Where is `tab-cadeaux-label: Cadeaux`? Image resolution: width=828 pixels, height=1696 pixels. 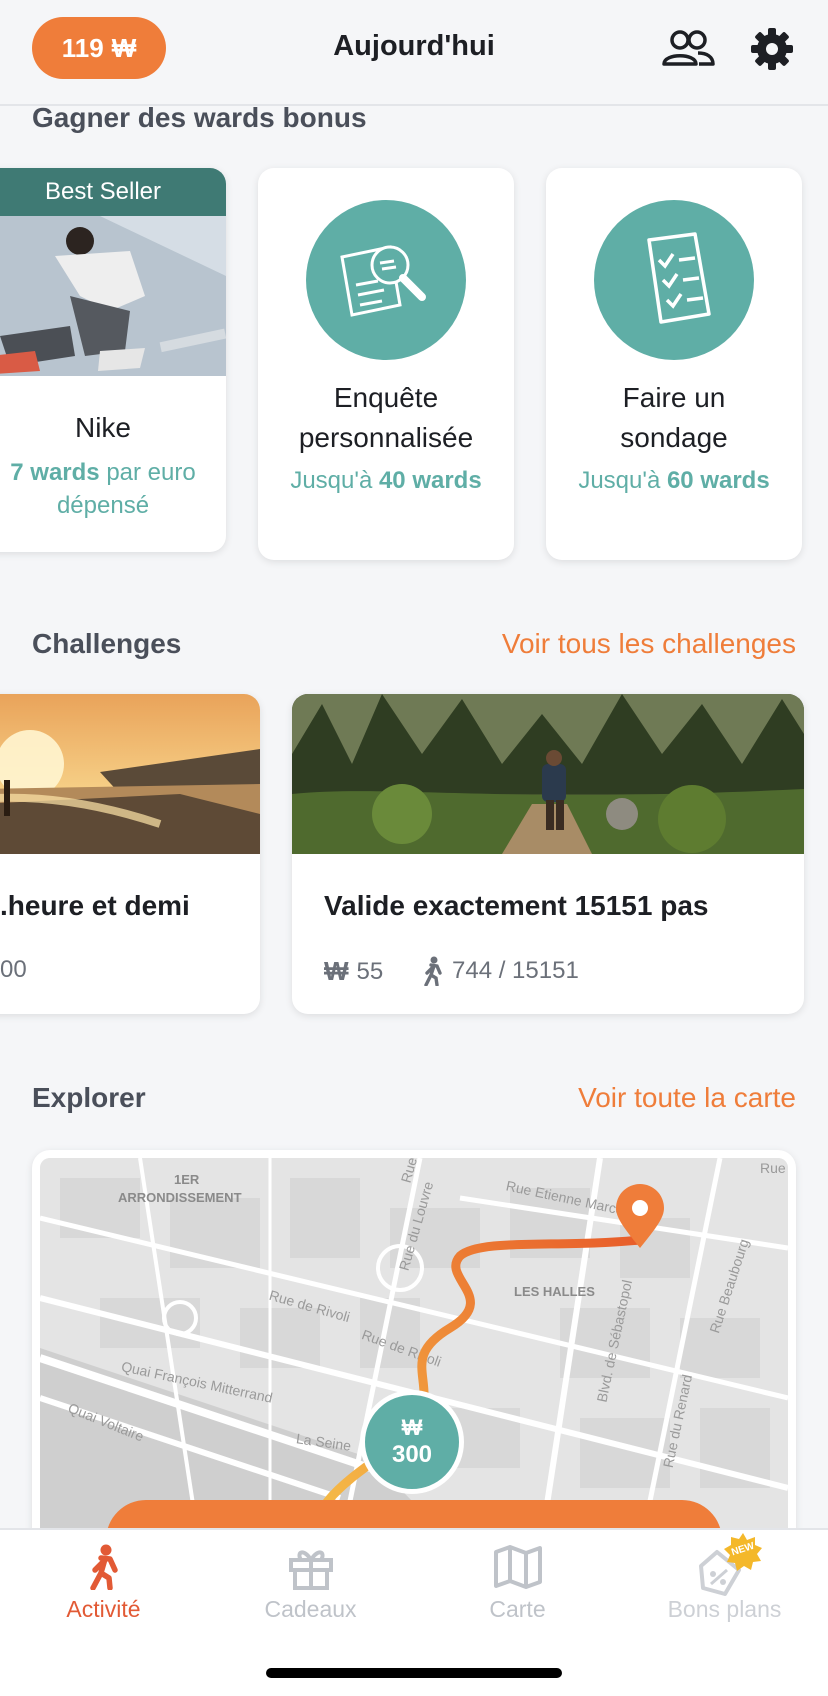
tab-cadeaux-label: Cadeaux is located at coordinates (310, 1609).